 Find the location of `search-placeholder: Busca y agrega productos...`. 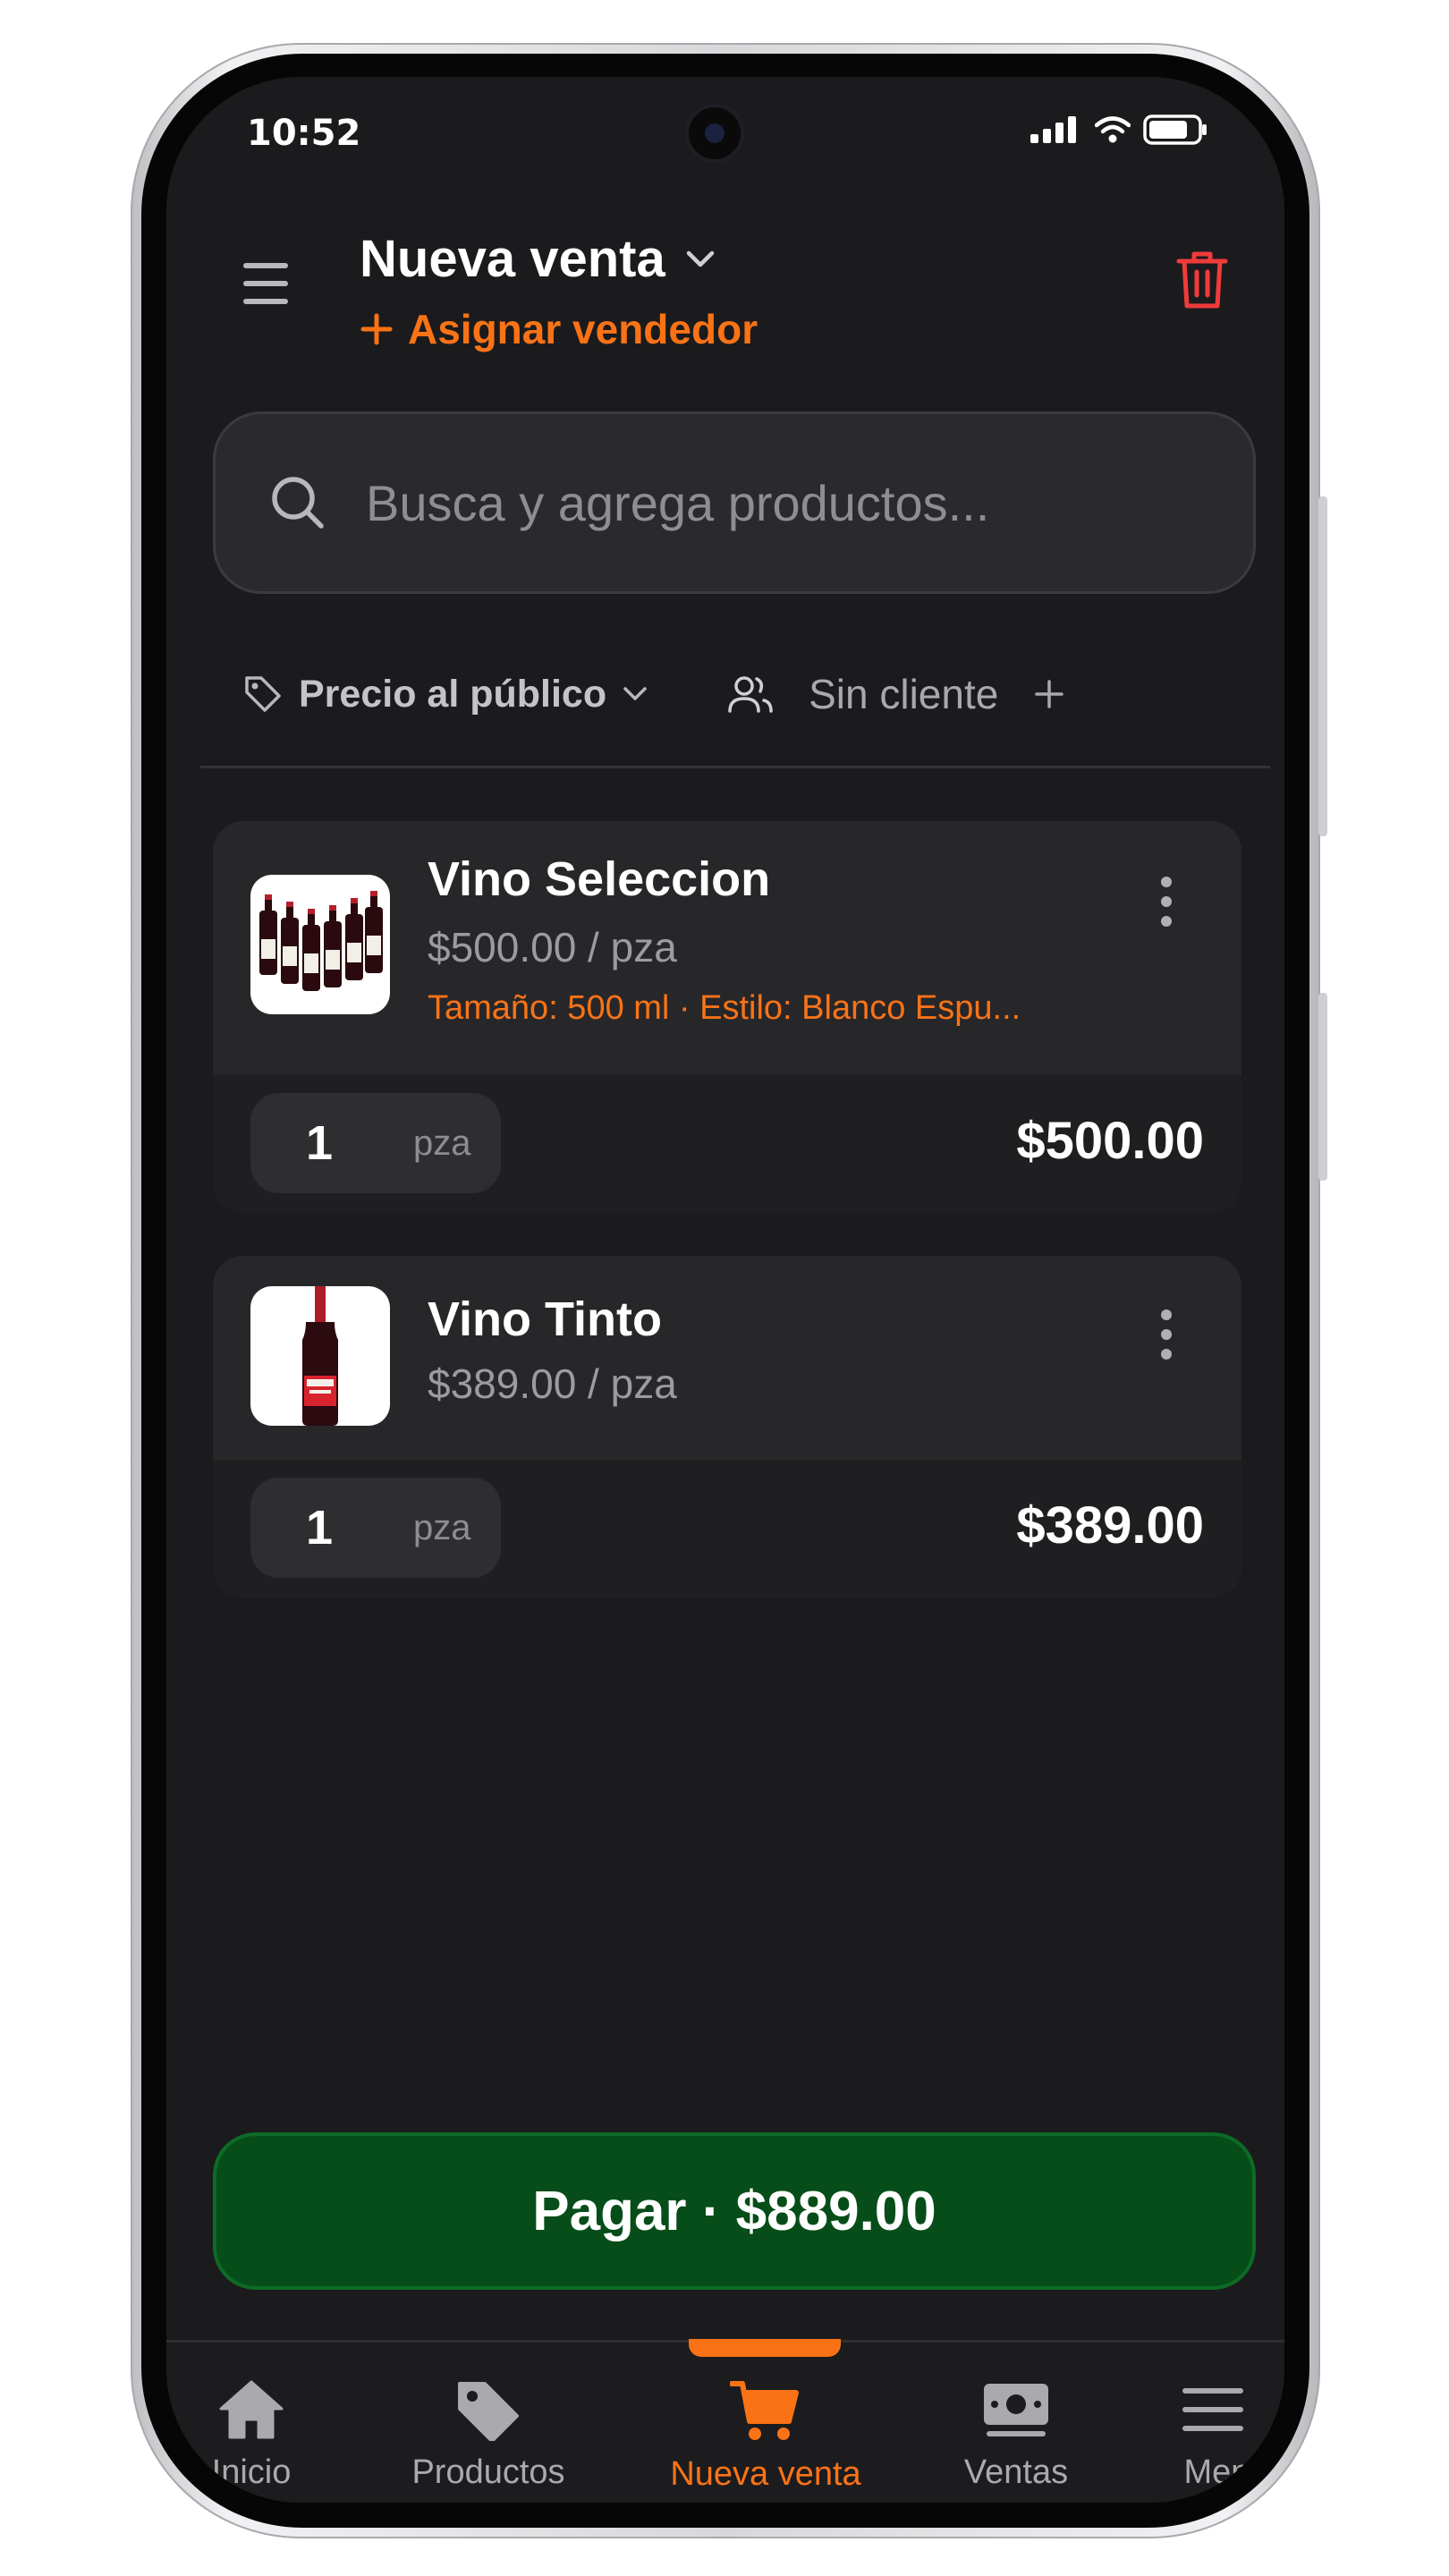

search-placeholder: Busca y agrega productos... is located at coordinates (678, 502).